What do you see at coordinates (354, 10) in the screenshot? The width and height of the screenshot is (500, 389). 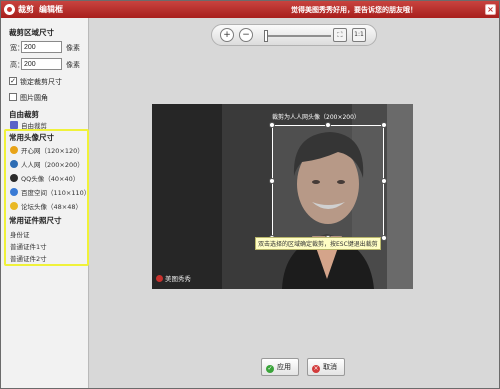 I see `share-promo-link: 觉得美图秀秀好用，要告诉您的朋友哦！` at bounding box center [354, 10].